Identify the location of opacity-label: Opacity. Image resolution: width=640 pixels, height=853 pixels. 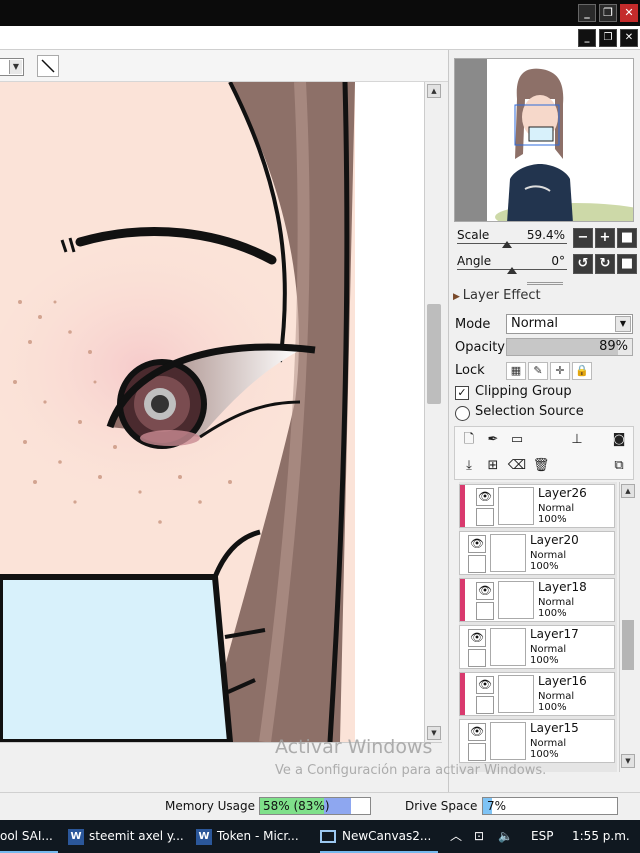
(480, 347).